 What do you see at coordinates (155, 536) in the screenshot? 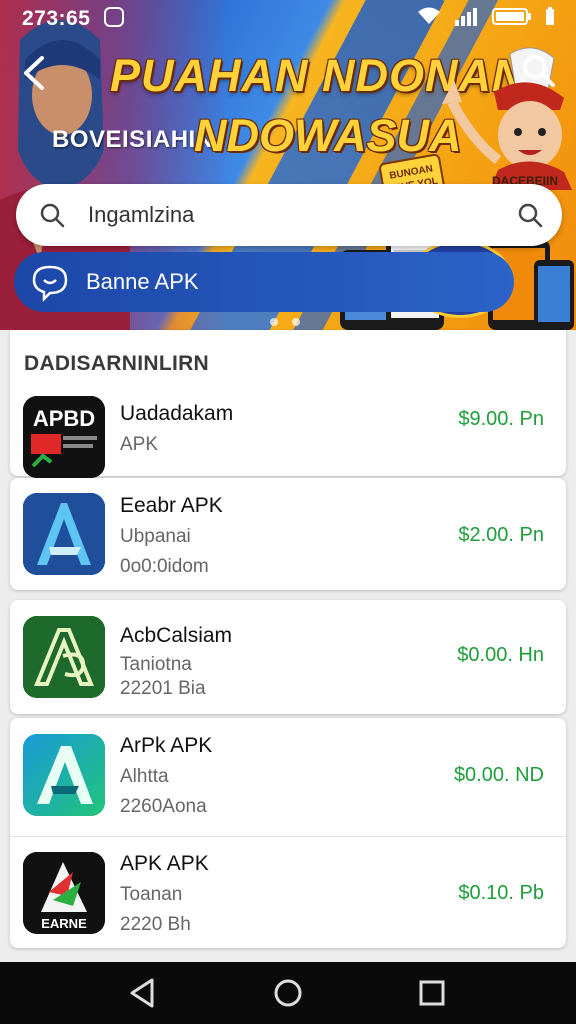
I see `app-subtitle: Ubpanai` at bounding box center [155, 536].